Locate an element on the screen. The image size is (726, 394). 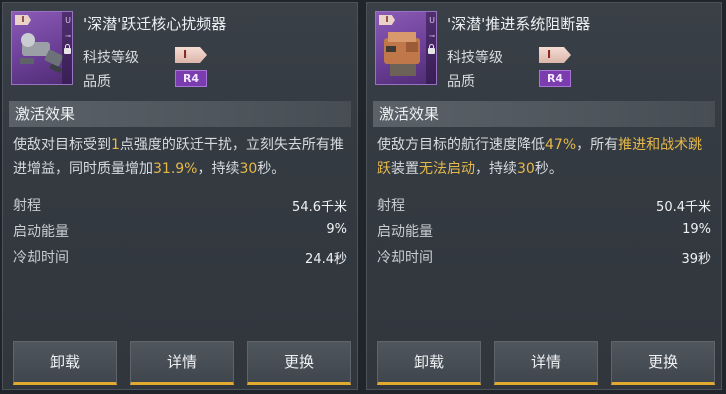
highlight-text: 无法启动 is located at coordinates (447, 169).